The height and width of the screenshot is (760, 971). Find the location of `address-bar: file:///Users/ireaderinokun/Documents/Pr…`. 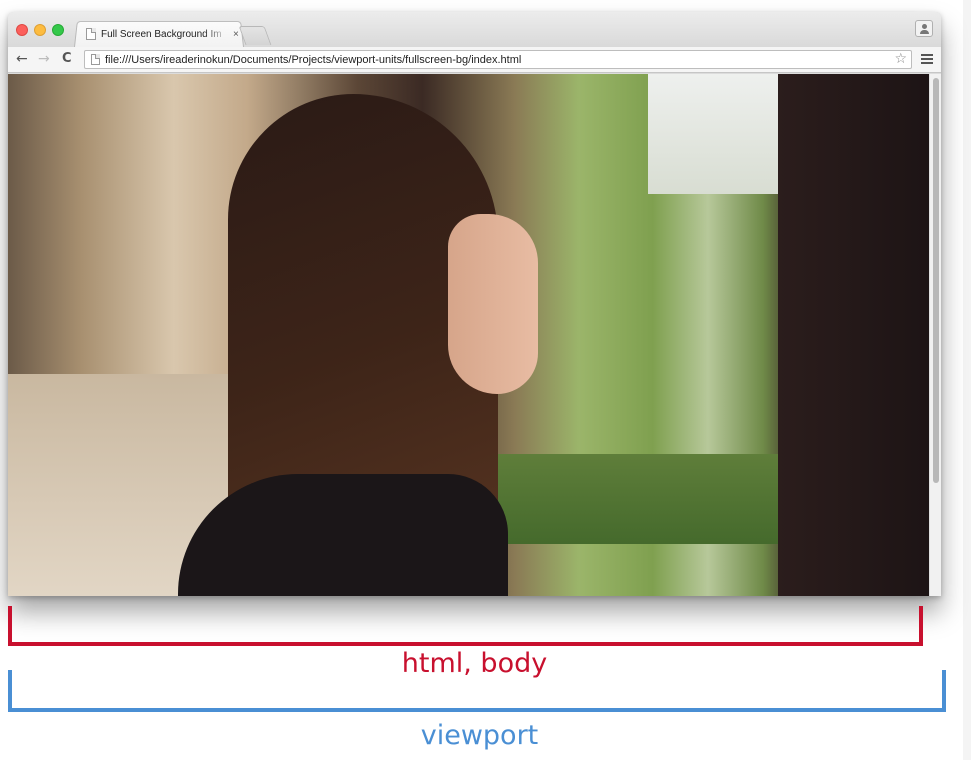

address-bar: file:///Users/ireaderinokun/Documents/Pr… is located at coordinates (498, 59).